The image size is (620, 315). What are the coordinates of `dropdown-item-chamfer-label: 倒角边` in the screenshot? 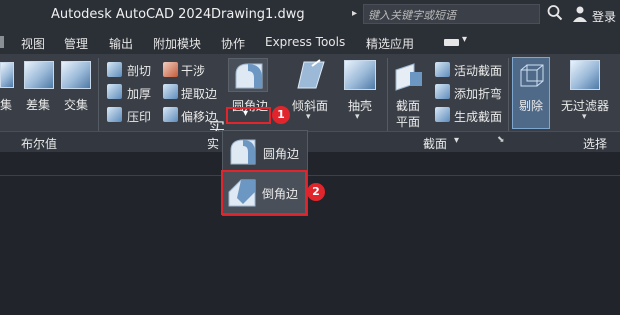 It's located at (280, 193).